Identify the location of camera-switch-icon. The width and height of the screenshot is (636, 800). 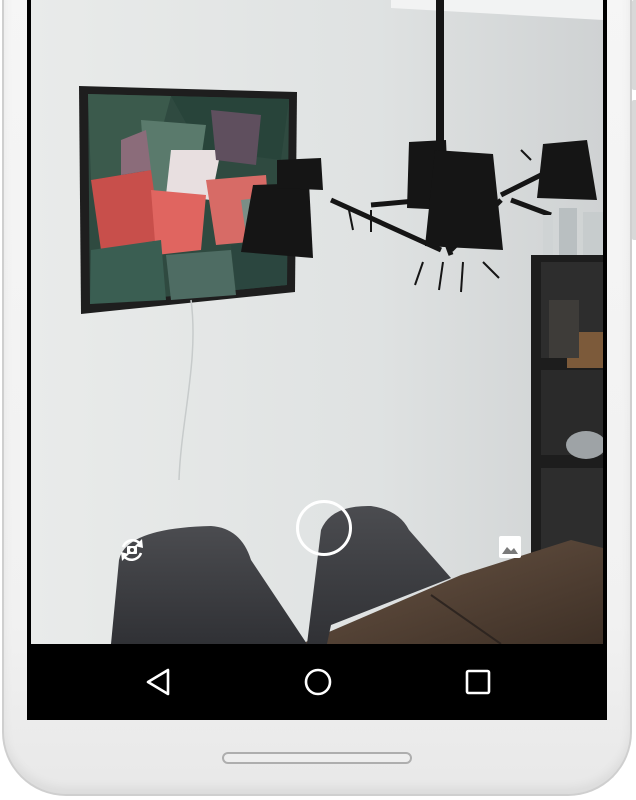
(132, 550).